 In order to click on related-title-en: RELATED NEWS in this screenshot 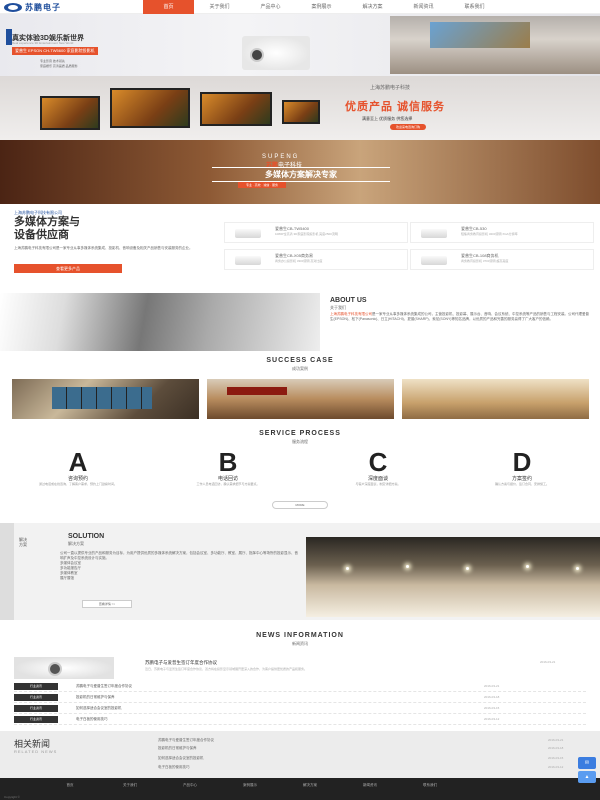, I will do `click(36, 751)`.